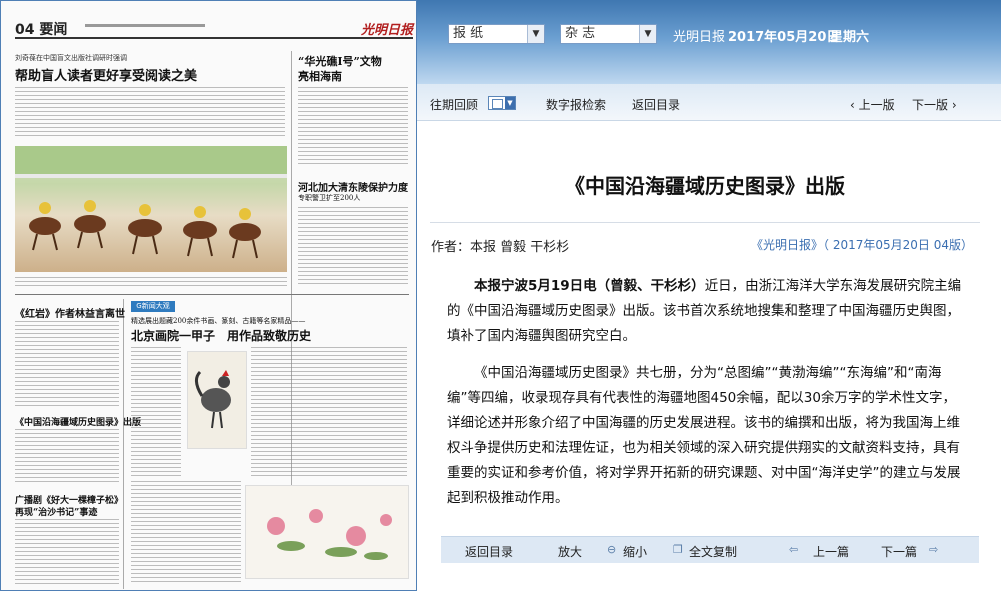  Describe the element at coordinates (500, 247) in the screenshot. I see `article-author: 作者：本报 曾毅 干杉杉` at that location.